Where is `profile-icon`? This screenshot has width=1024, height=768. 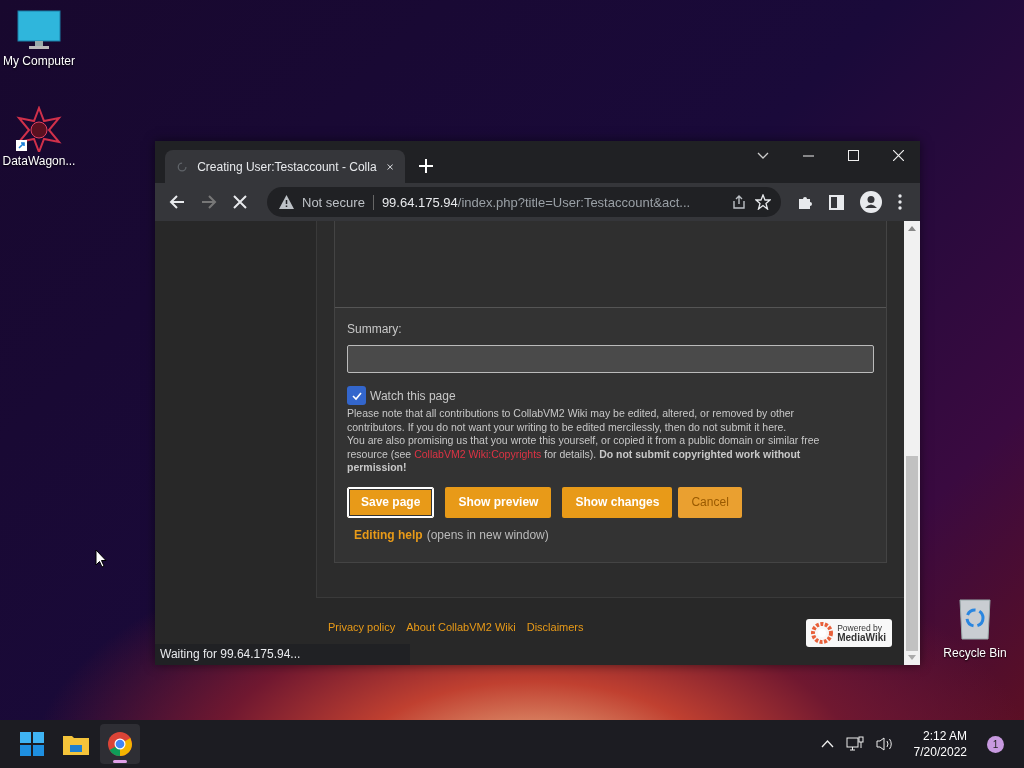
profile-icon is located at coordinates (871, 202).